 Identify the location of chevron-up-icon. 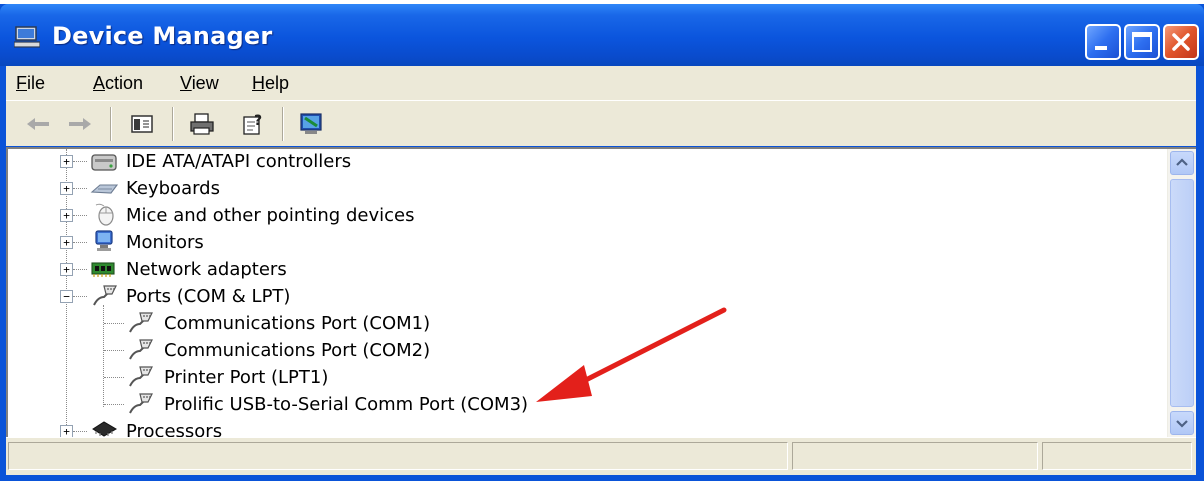
(1182, 162).